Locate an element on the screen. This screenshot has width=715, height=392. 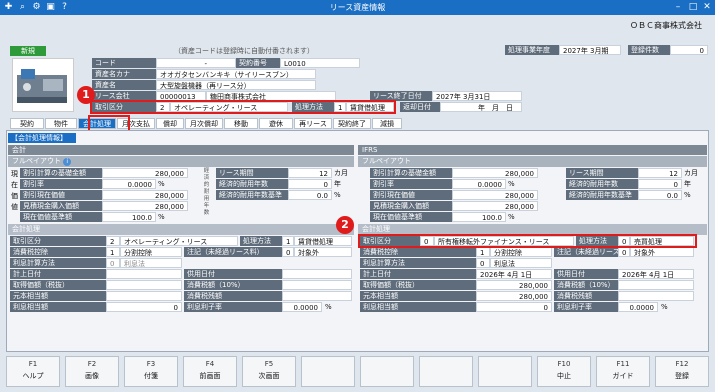
left-taxt-label: 消費税残額 is located at coordinates (233, 296).